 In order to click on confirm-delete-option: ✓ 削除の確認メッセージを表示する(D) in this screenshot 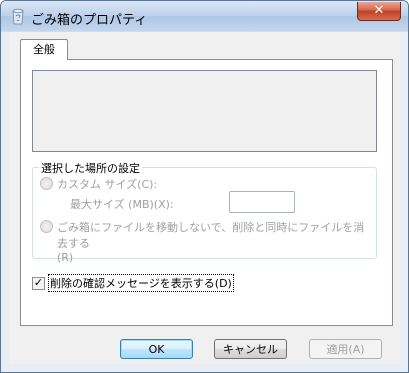, I will do `click(133, 283)`.